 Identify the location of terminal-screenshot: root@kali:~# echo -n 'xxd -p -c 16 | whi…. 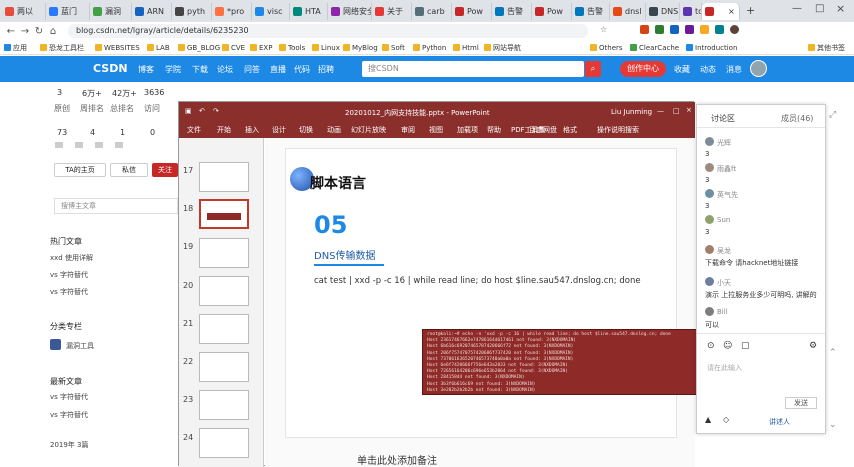
(578, 362).